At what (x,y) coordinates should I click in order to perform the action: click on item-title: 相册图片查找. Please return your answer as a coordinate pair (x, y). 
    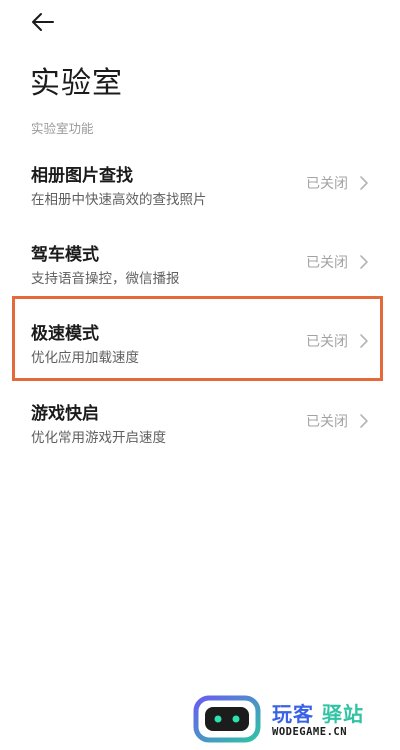
    Looking at the image, I should click on (82, 176).